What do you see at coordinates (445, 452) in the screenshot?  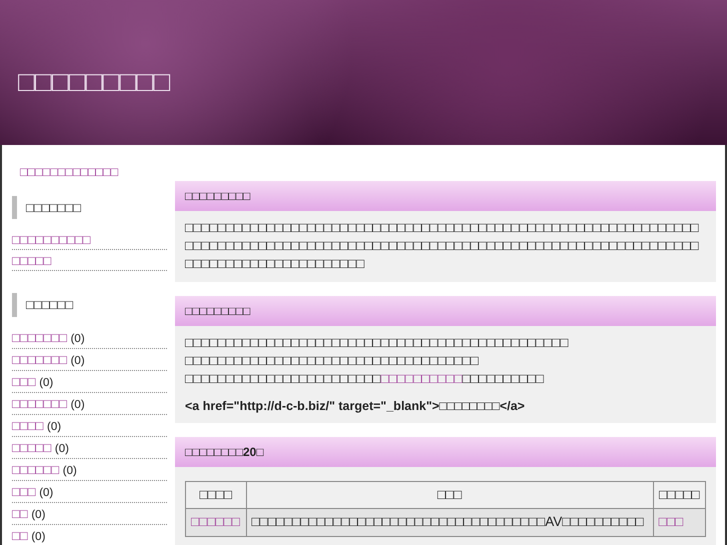 I see `section-heading: □□□□□□□□20□` at bounding box center [445, 452].